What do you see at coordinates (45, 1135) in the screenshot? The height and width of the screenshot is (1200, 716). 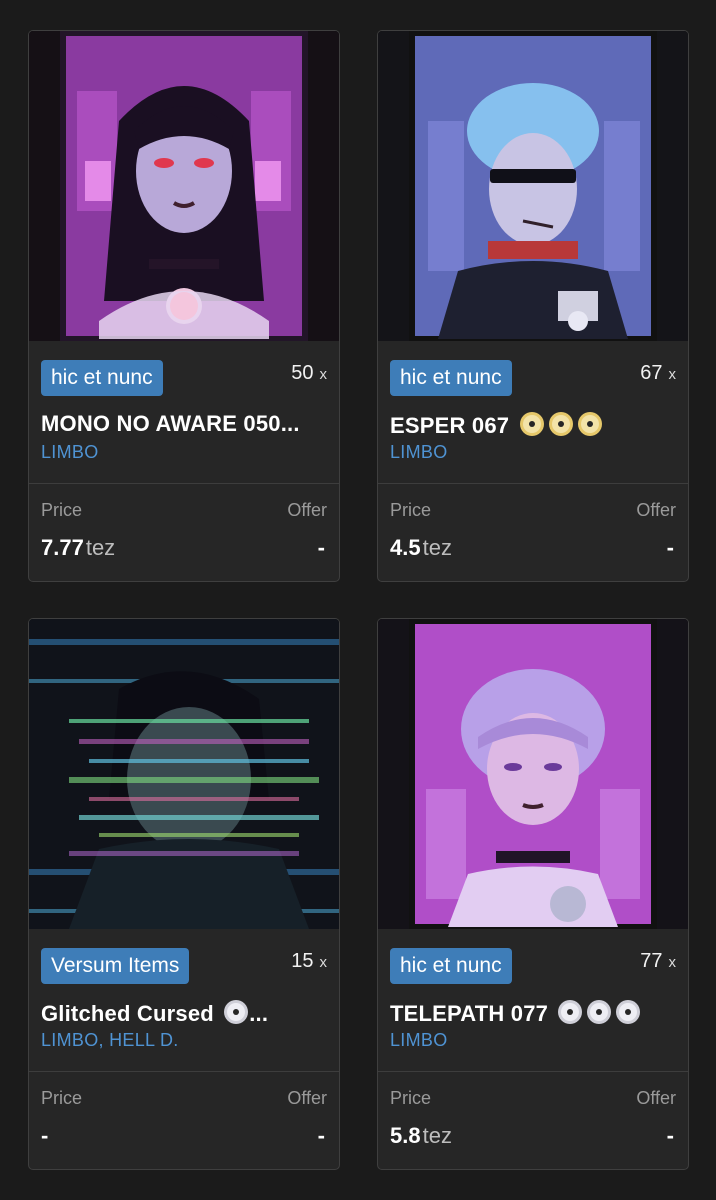 I see `price-value: -` at bounding box center [45, 1135].